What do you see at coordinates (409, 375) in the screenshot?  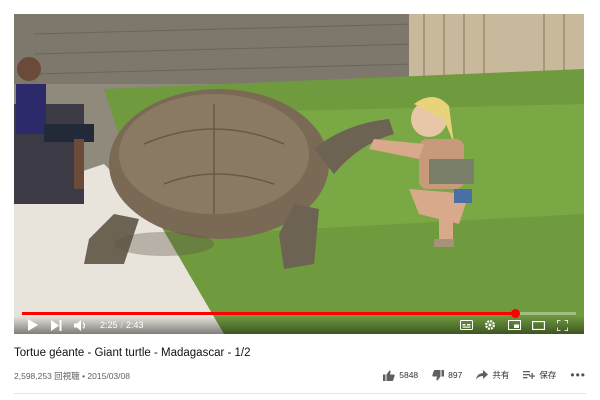 I see `like-count: 5848` at bounding box center [409, 375].